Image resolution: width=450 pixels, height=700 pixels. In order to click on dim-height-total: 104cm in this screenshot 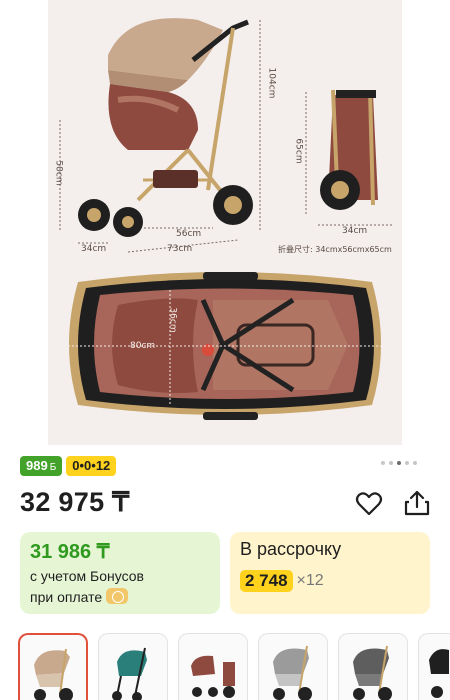, I will do `click(271, 83)`.